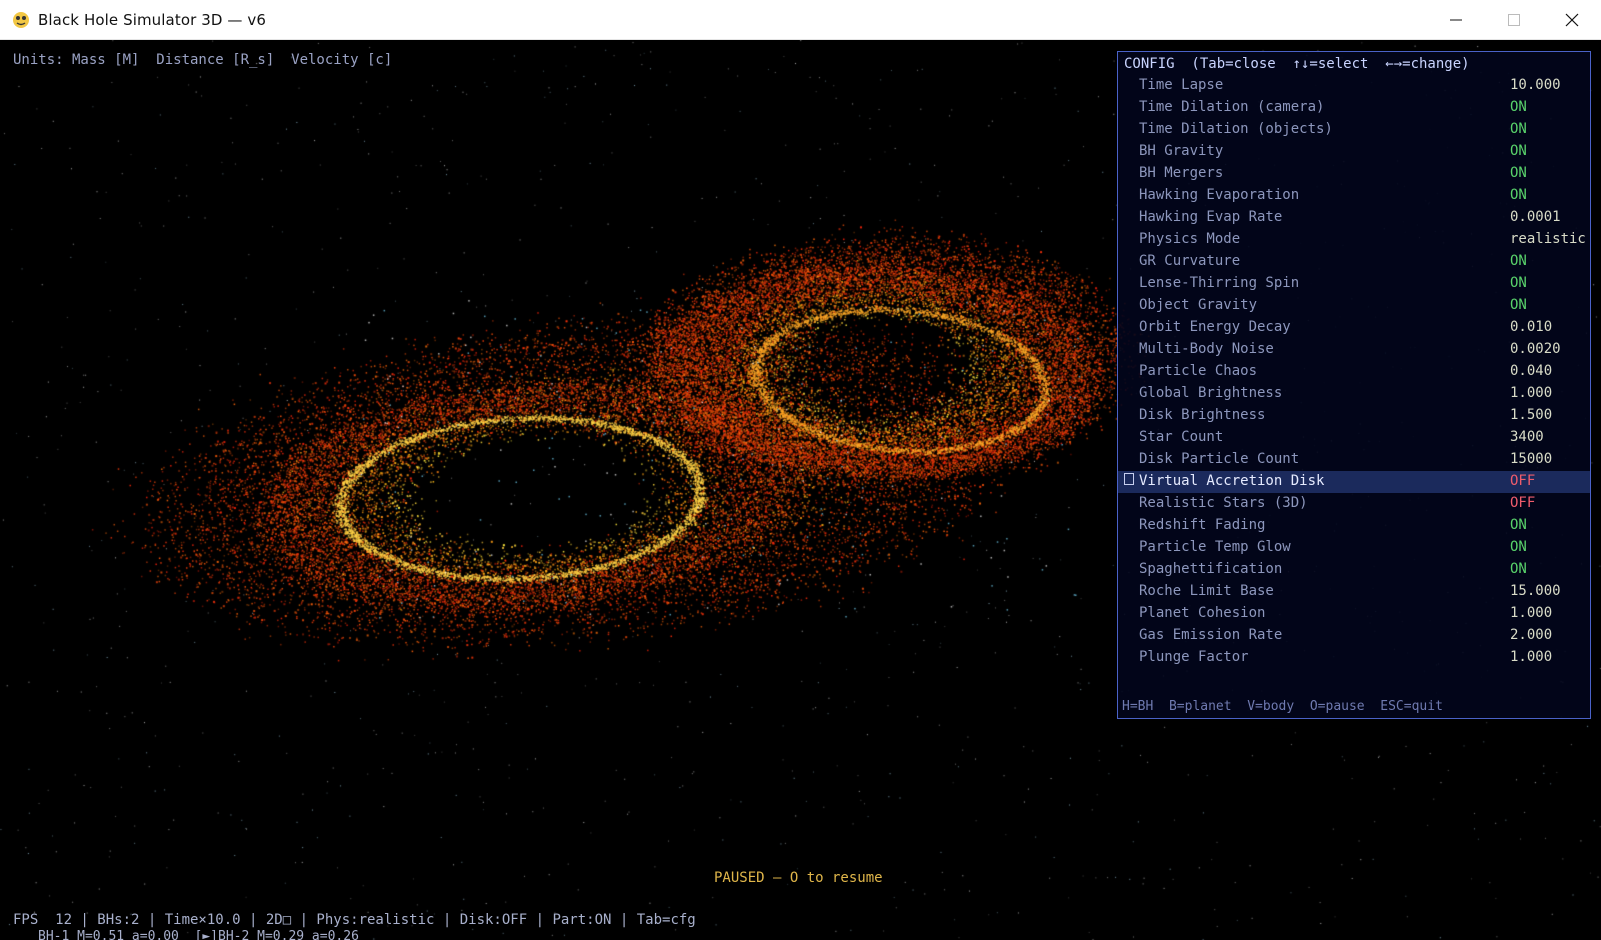 This screenshot has width=1601, height=940. I want to click on config-row-label: Redshift Fading, so click(1202, 525).